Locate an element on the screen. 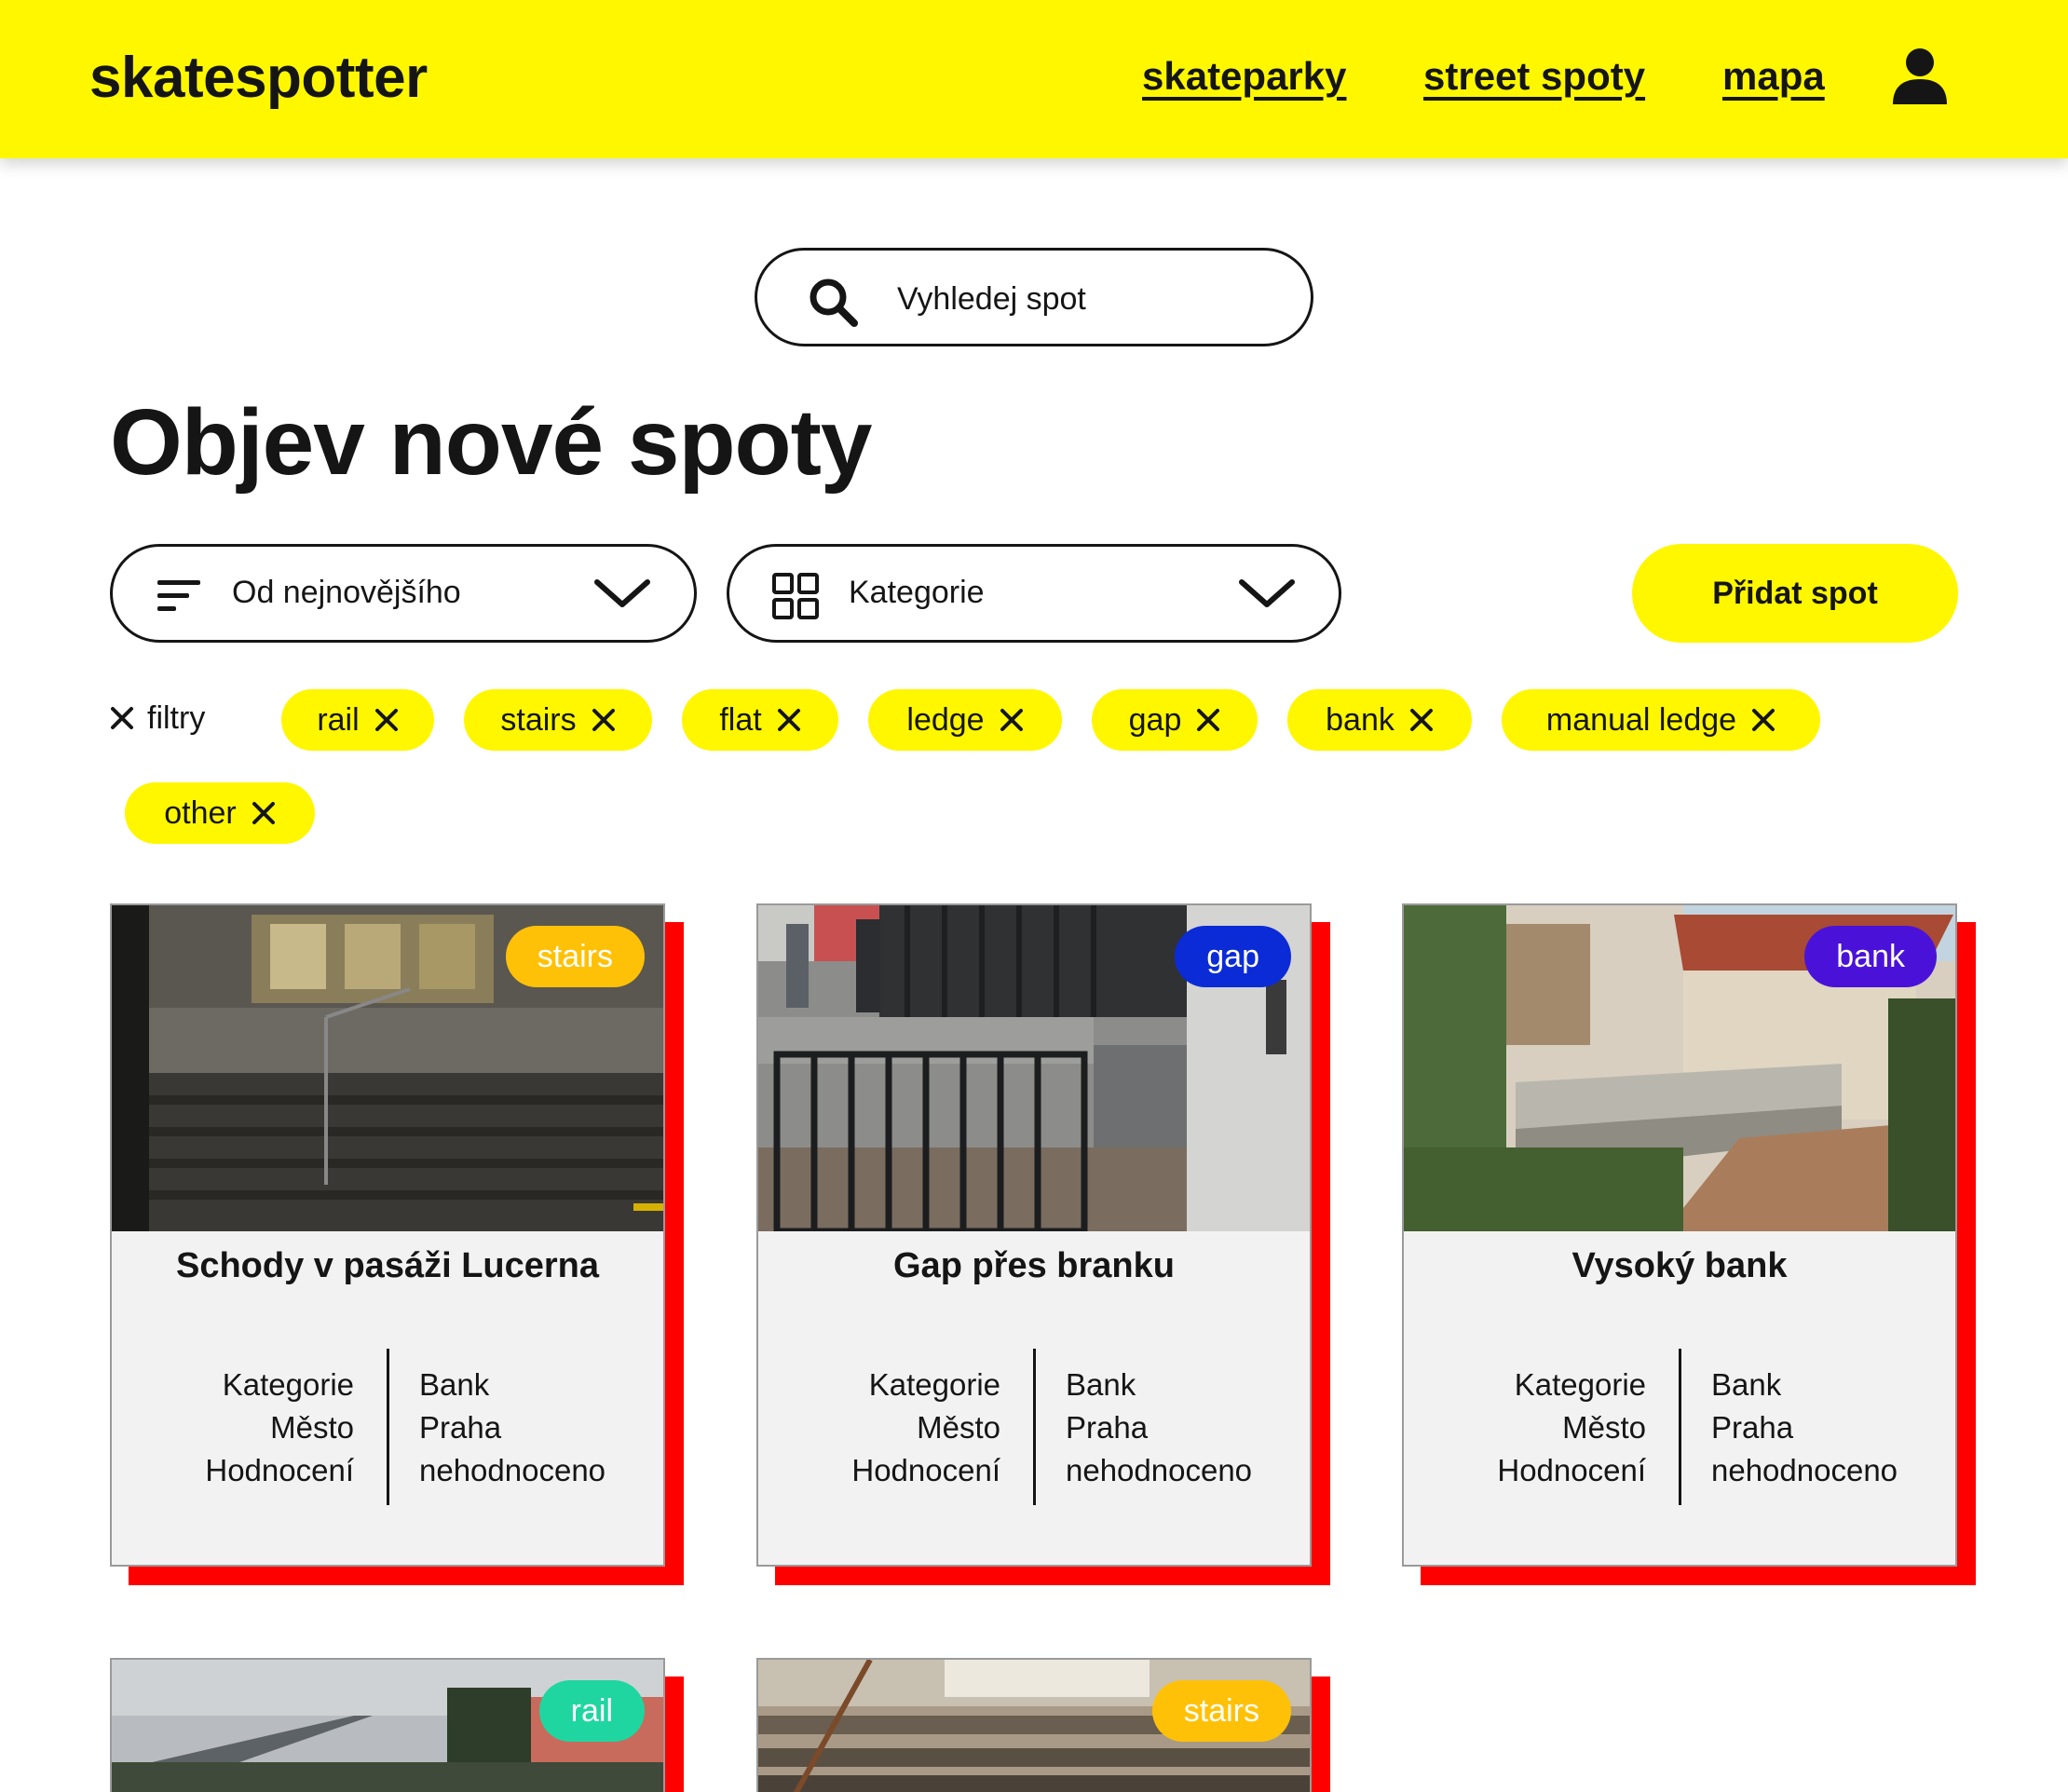 This screenshot has width=2068, height=1792. category-tag: rail is located at coordinates (591, 1711).